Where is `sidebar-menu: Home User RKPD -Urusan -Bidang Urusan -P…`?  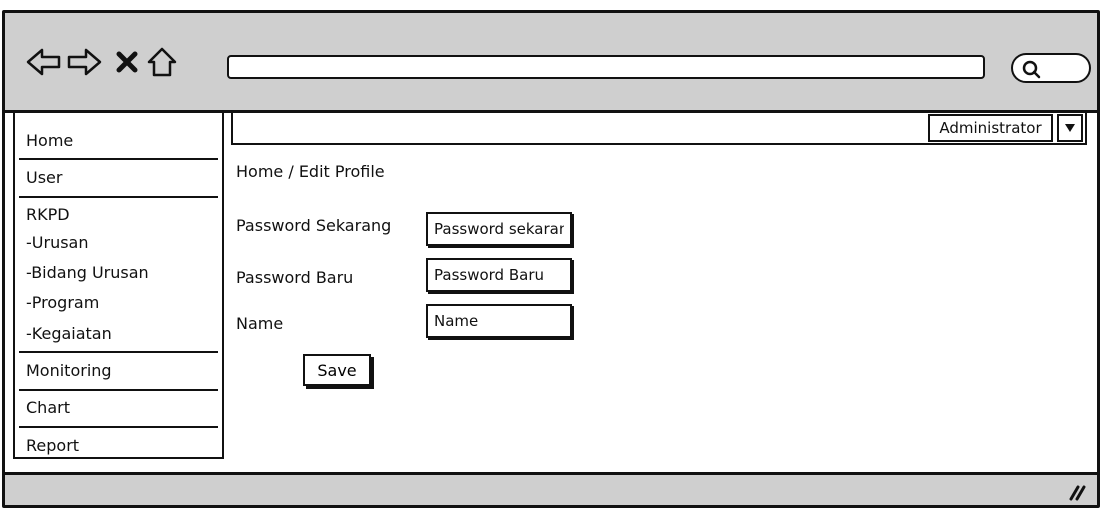
sidebar-menu: Home User RKPD -Urusan -Bidang Urusan -P… is located at coordinates (118, 285).